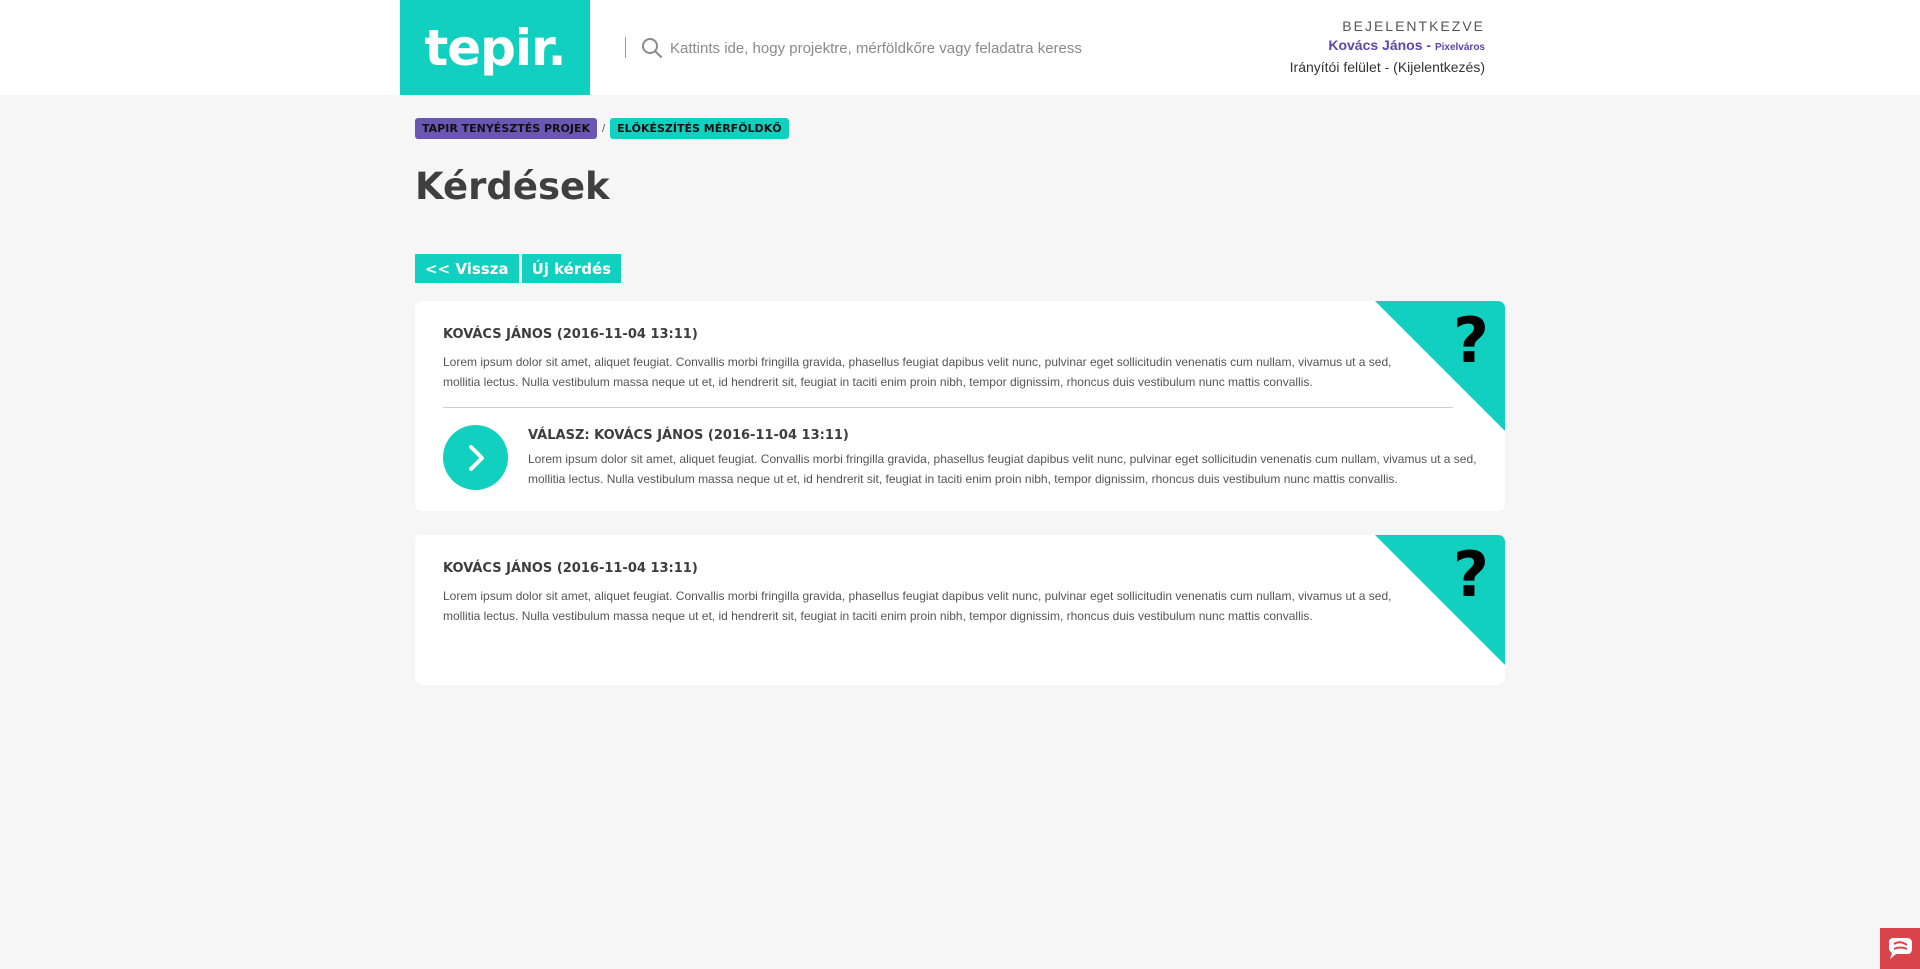 The width and height of the screenshot is (1920, 969). Describe the element at coordinates (688, 435) in the screenshot. I see `answer-author: VÁLASZ: KOVÁCS JÁNOS (2016-11-04 13:11)` at that location.